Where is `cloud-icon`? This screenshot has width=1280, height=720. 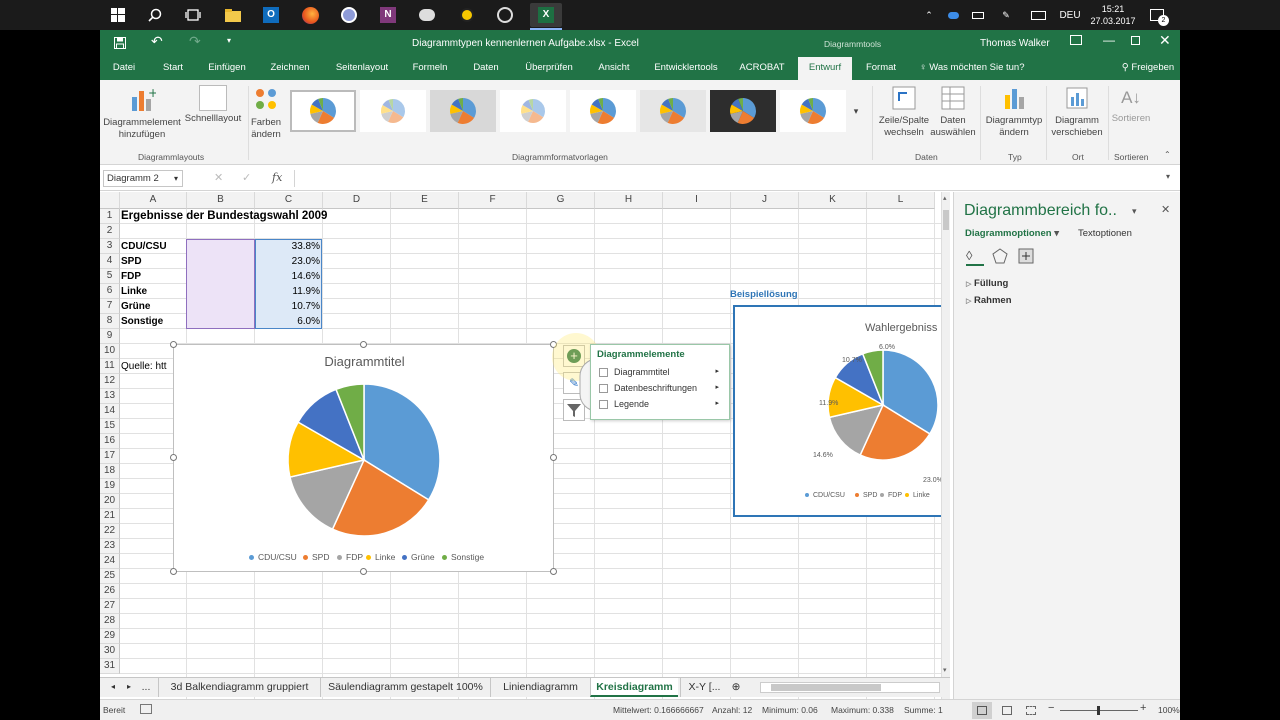 cloud-icon is located at coordinates (953, 15).